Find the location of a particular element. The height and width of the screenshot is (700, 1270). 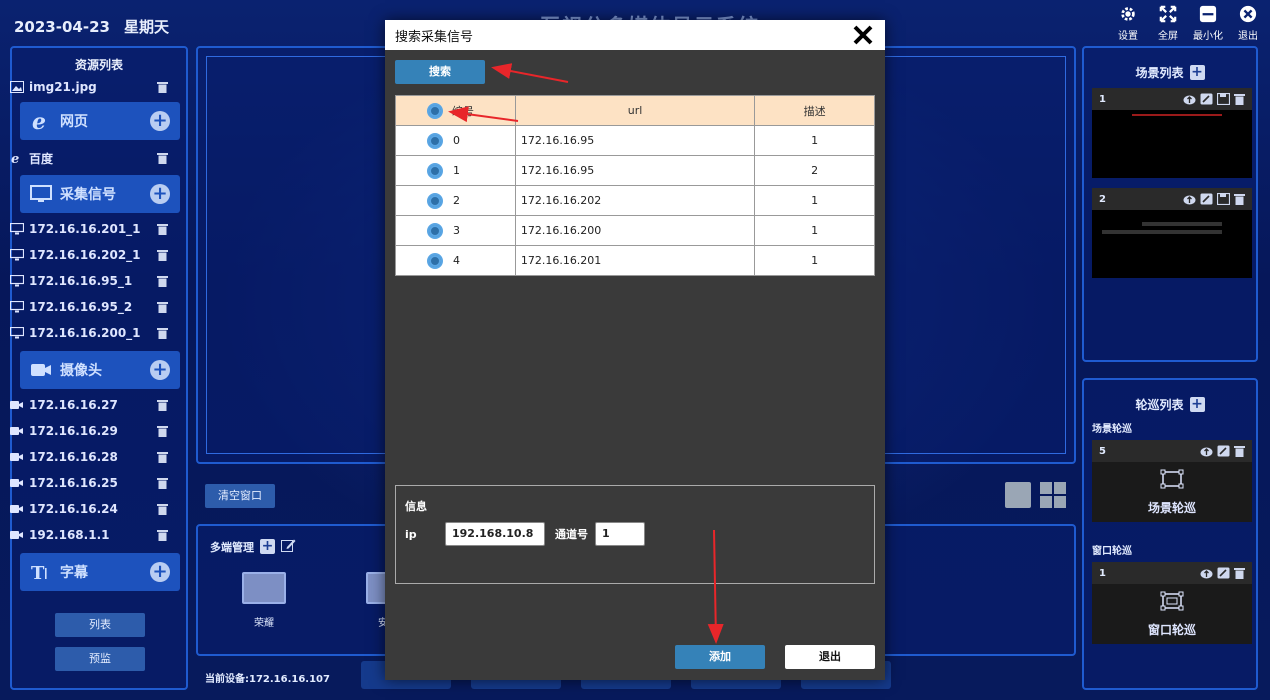

category-camera: 摄像头 + is located at coordinates (100, 370).